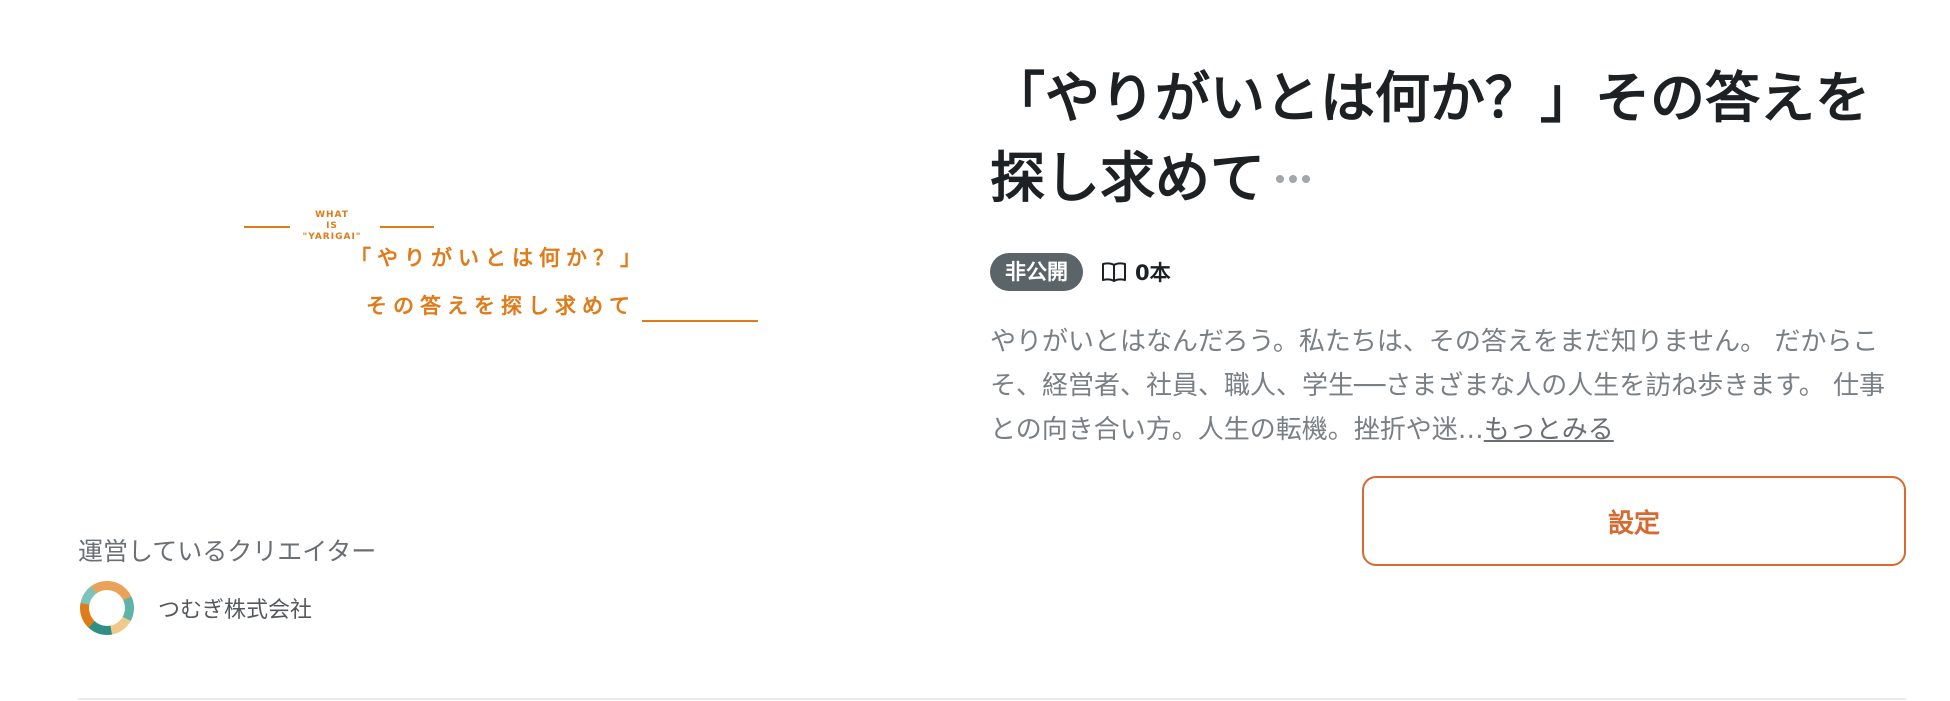  What do you see at coordinates (700, 321) in the screenshot?
I see `cover-rule-bottom` at bounding box center [700, 321].